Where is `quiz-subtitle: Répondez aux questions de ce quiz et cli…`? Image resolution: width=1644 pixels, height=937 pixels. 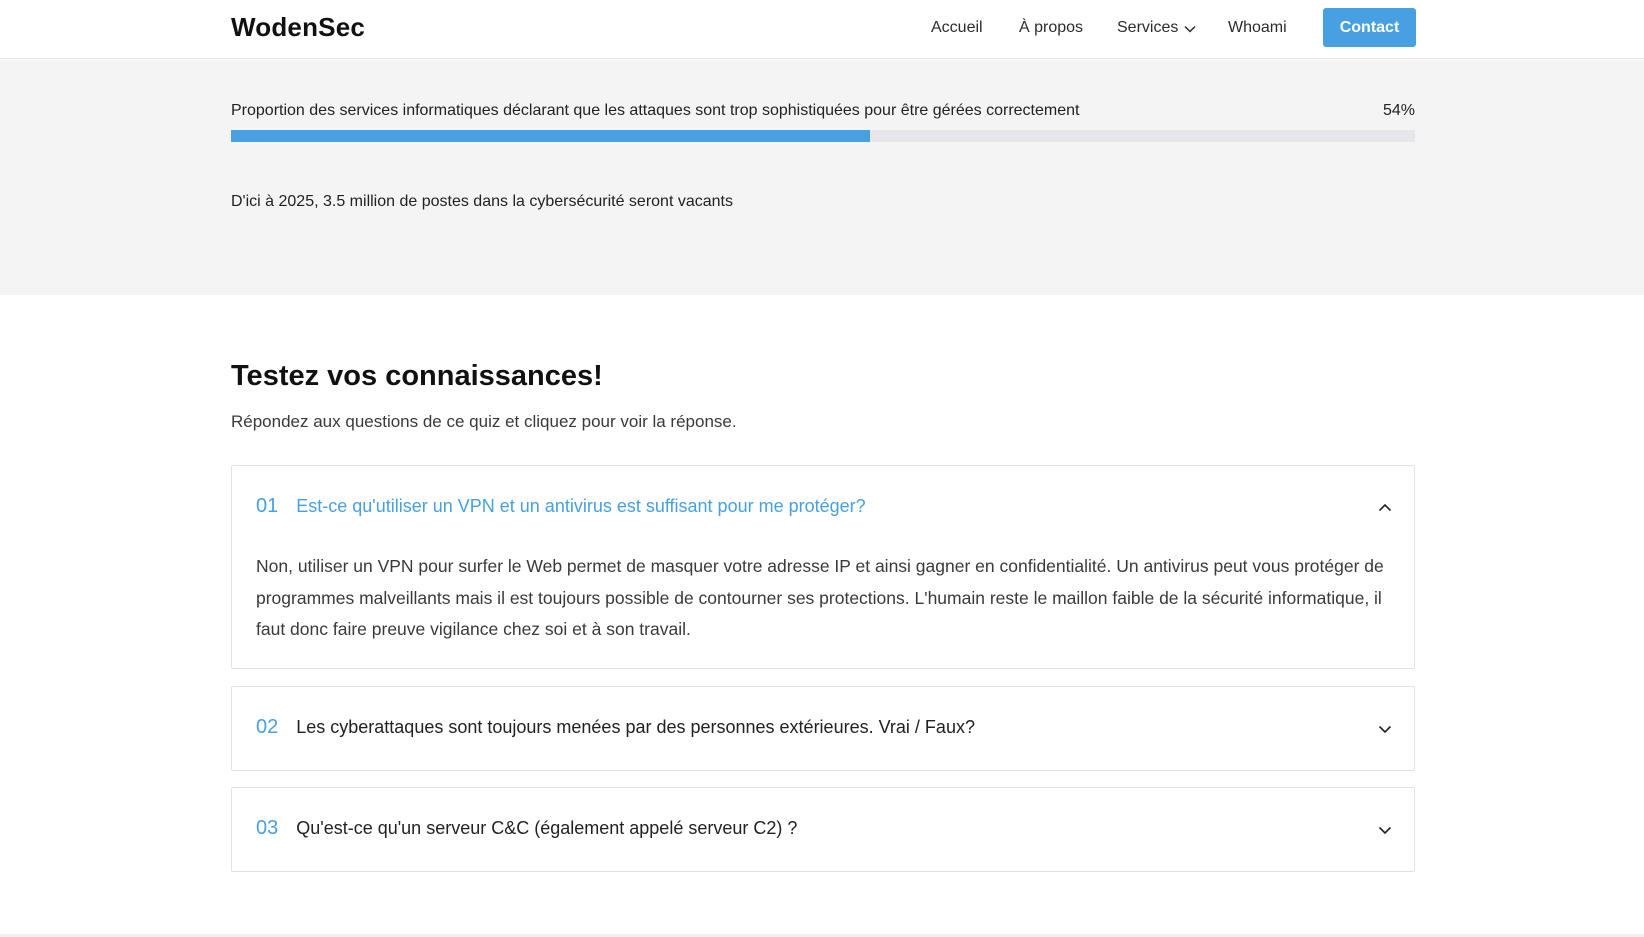 quiz-subtitle: Répondez aux questions de ce quiz et cli… is located at coordinates (484, 421).